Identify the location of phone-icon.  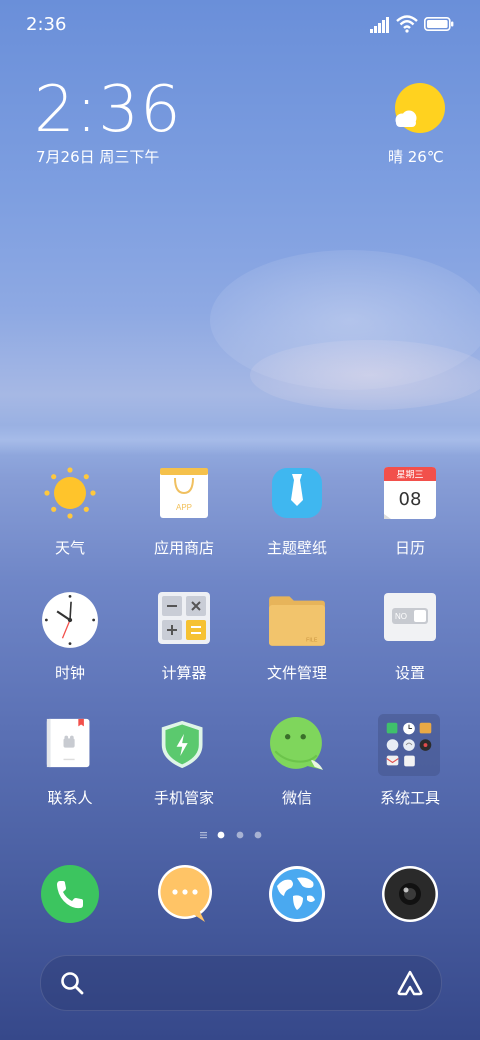
(70, 894).